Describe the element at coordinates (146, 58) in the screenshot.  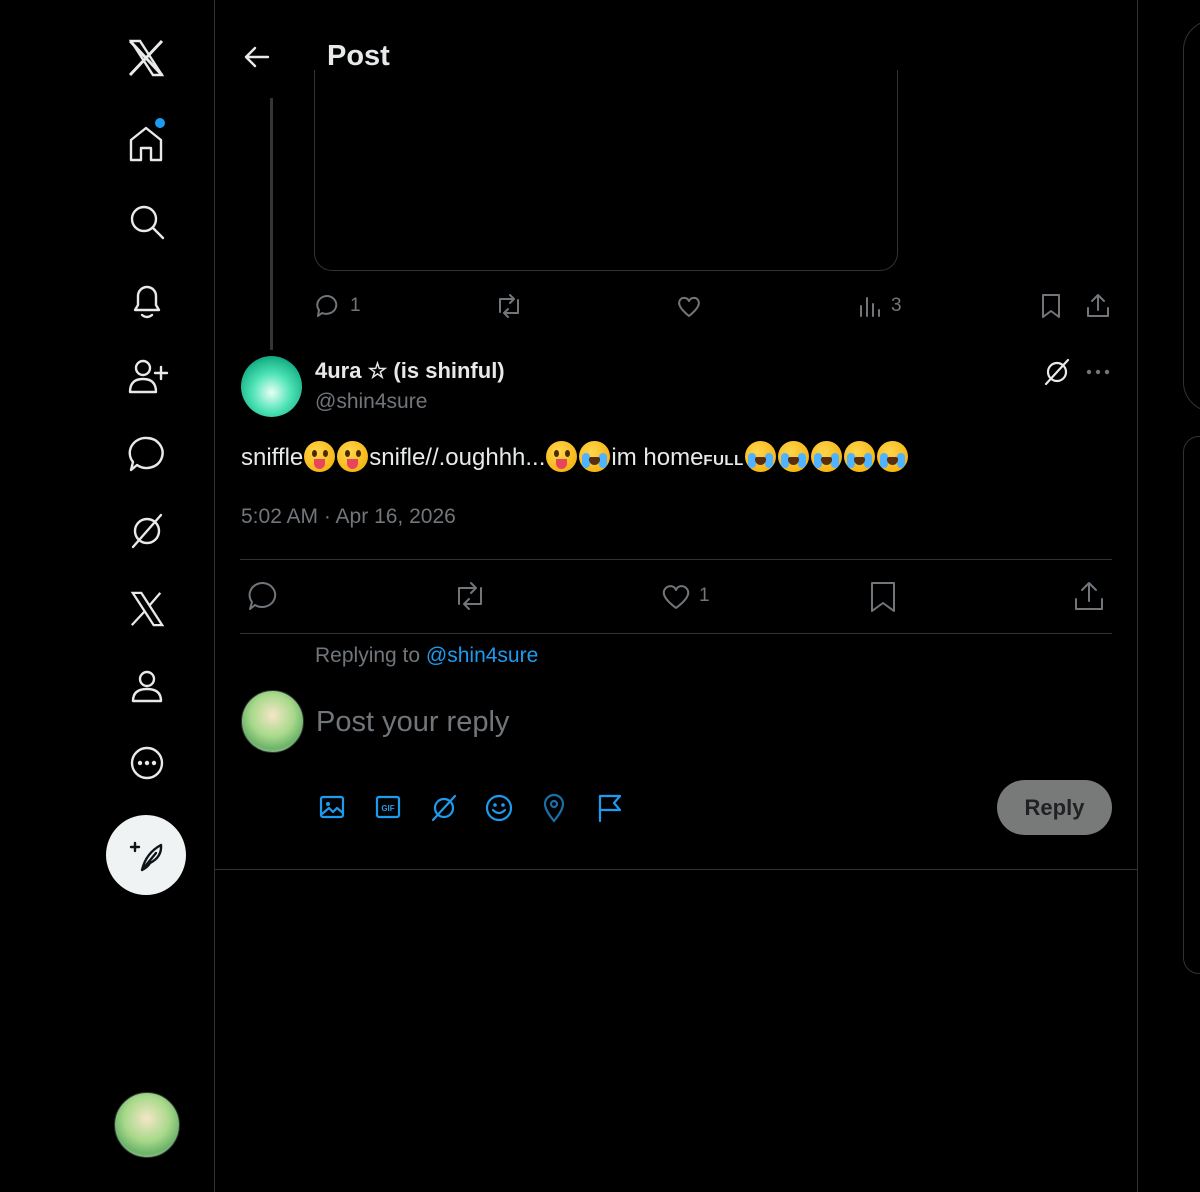
I see `x-logo-icon` at that location.